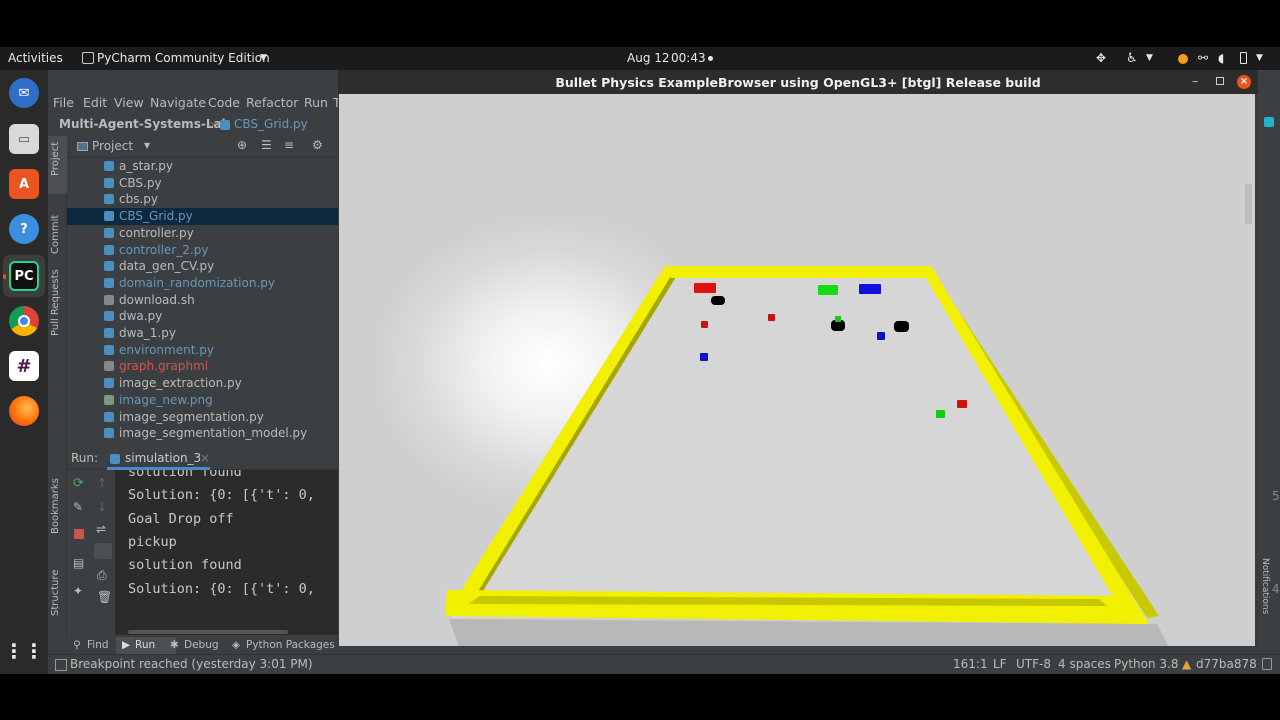  Describe the element at coordinates (970, 664) in the screenshot. I see `caret-position: 161:1` at that location.